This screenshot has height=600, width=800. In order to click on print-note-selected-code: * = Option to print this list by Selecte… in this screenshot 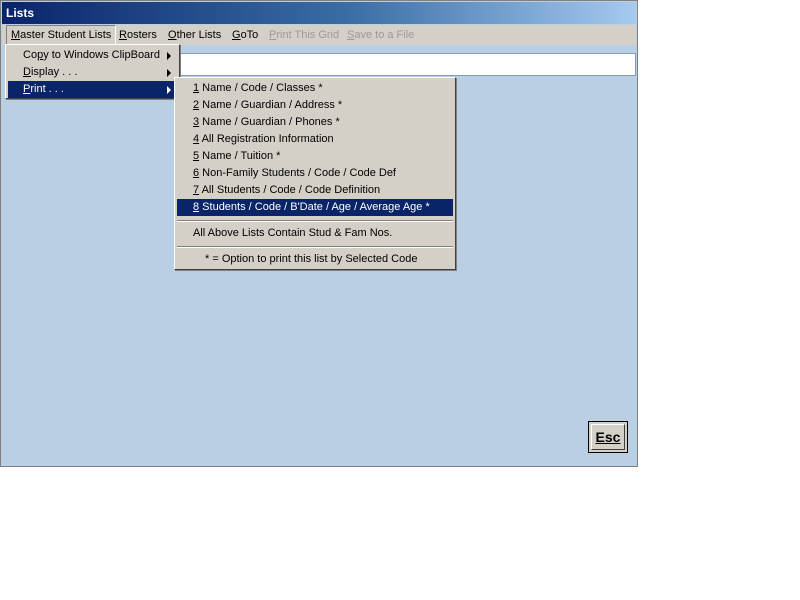, I will do `click(311, 259)`.